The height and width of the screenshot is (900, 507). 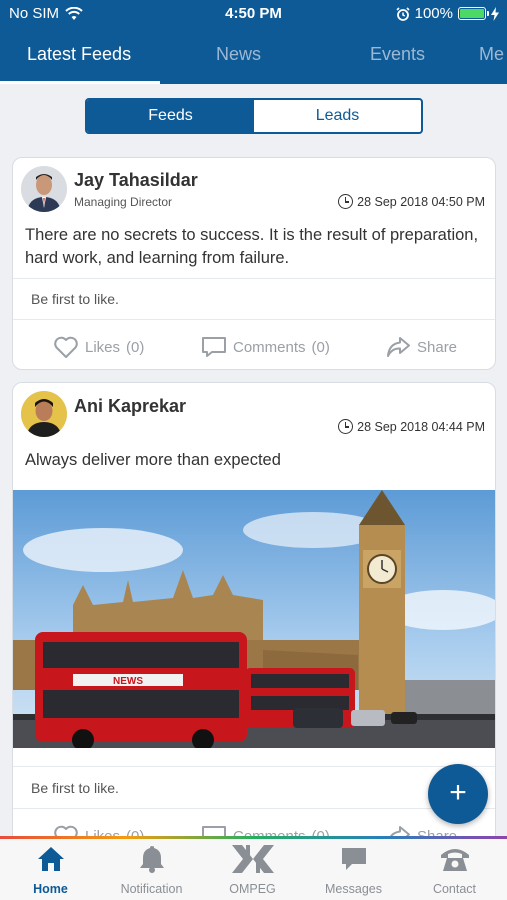 I want to click on ompeg-logo-icon, so click(x=252, y=859).